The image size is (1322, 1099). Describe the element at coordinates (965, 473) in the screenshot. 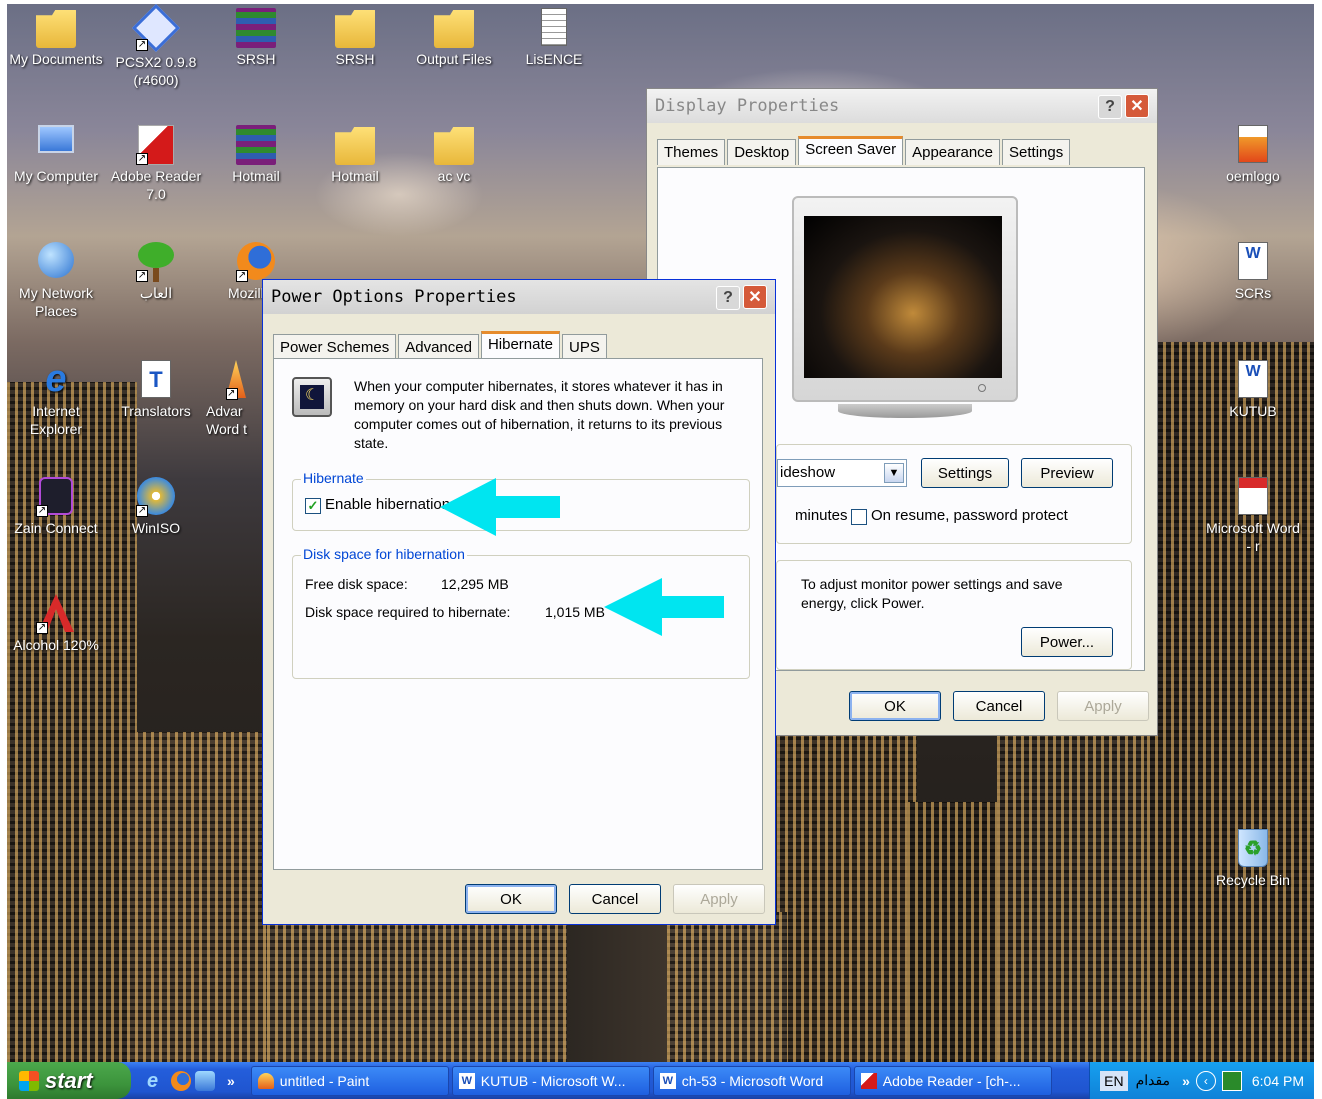

I see `screen-saver-settings-button: Settings` at that location.